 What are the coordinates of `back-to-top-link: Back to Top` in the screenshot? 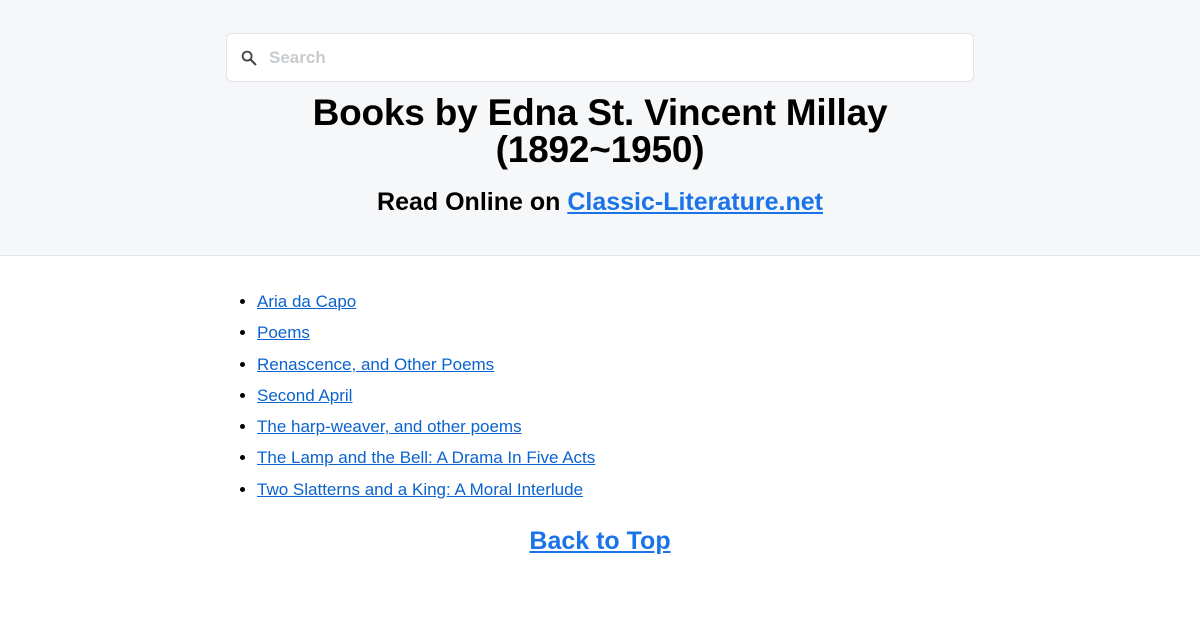 It's located at (599, 541).